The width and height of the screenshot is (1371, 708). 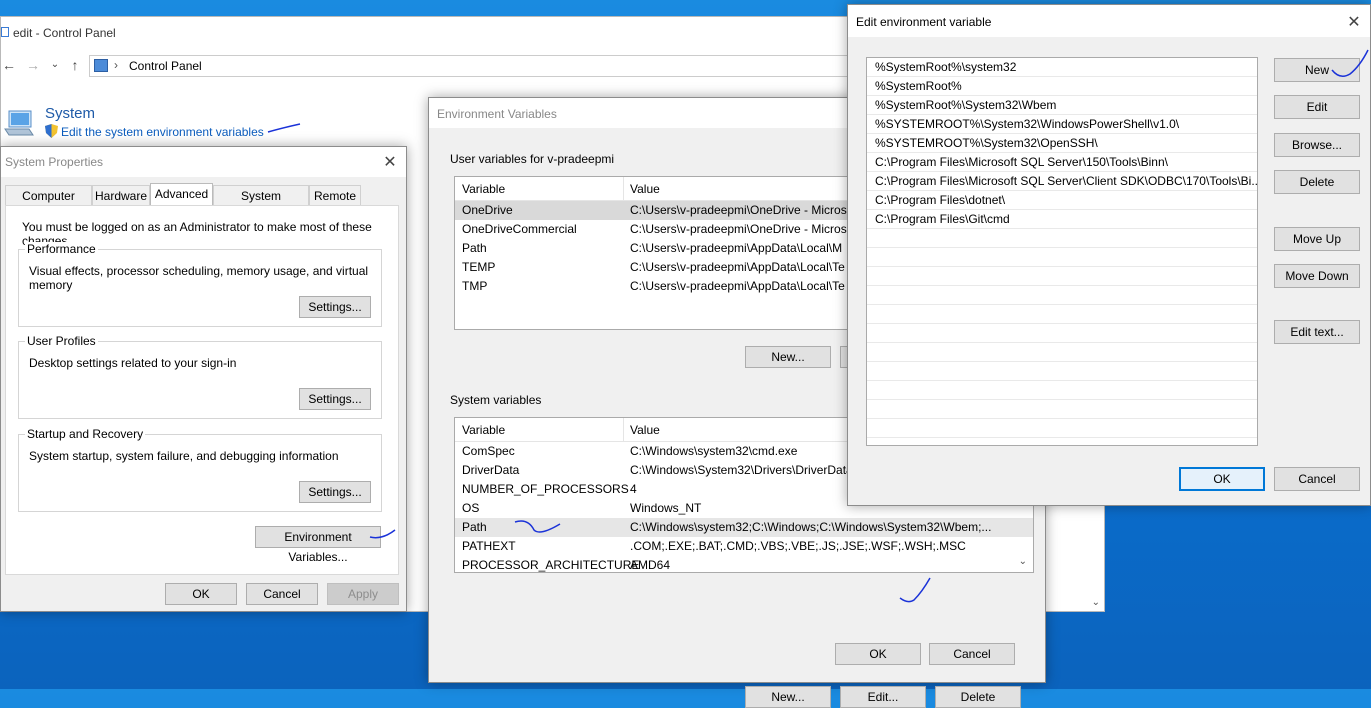 I want to click on variable-value: Windows_NT, so click(x=666, y=508).